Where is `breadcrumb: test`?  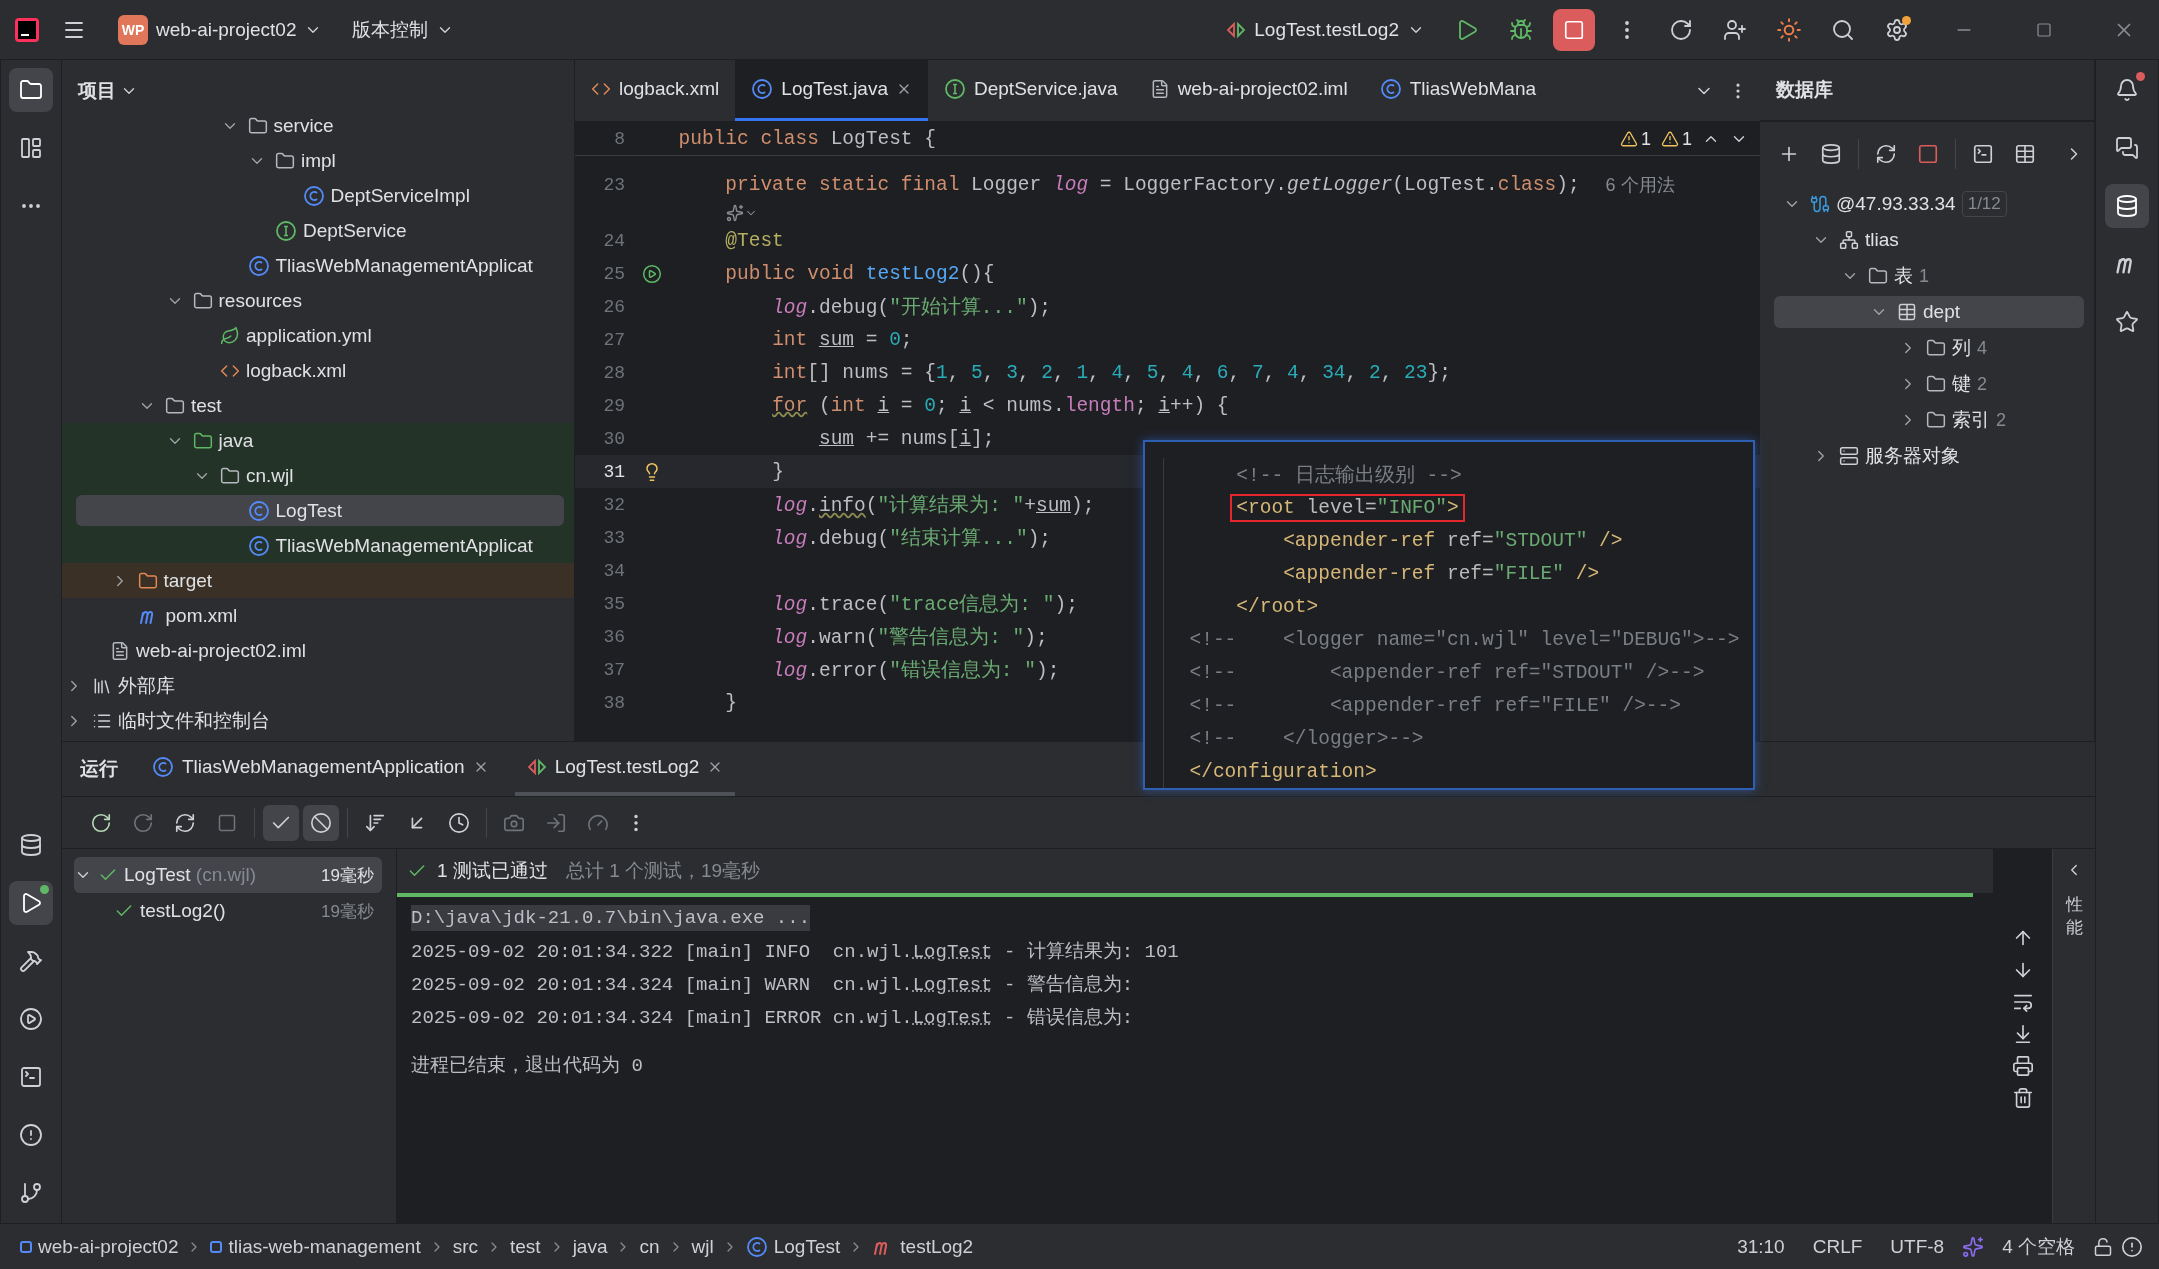
breadcrumb: test is located at coordinates (525, 1246).